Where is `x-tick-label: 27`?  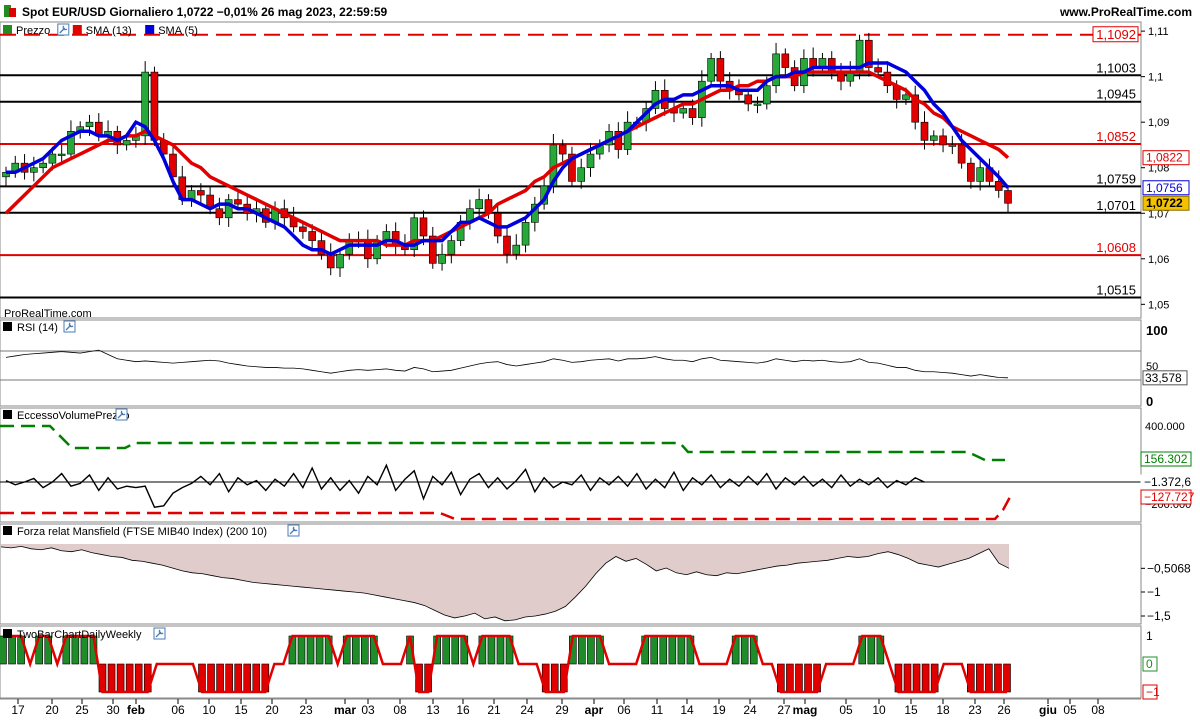 x-tick-label: 27 is located at coordinates (784, 710).